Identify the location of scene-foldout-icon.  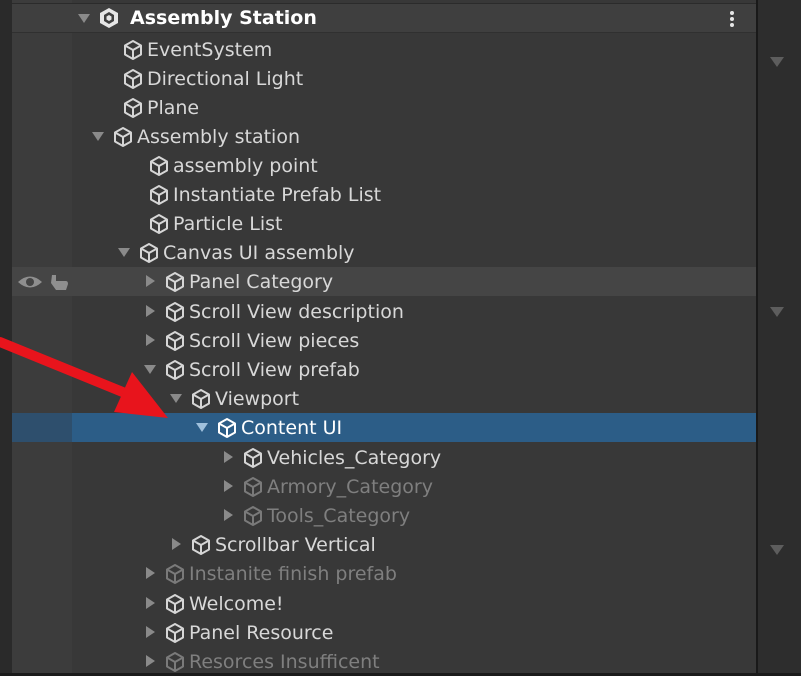
(84, 18).